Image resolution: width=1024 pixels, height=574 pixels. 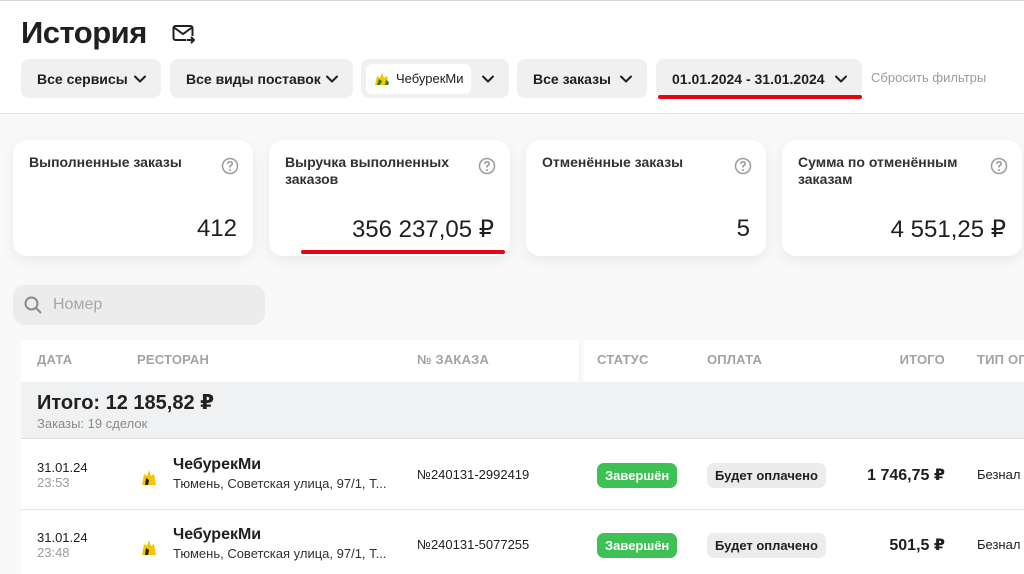 I want to click on orders-filter: Все заказы, so click(x=582, y=78).